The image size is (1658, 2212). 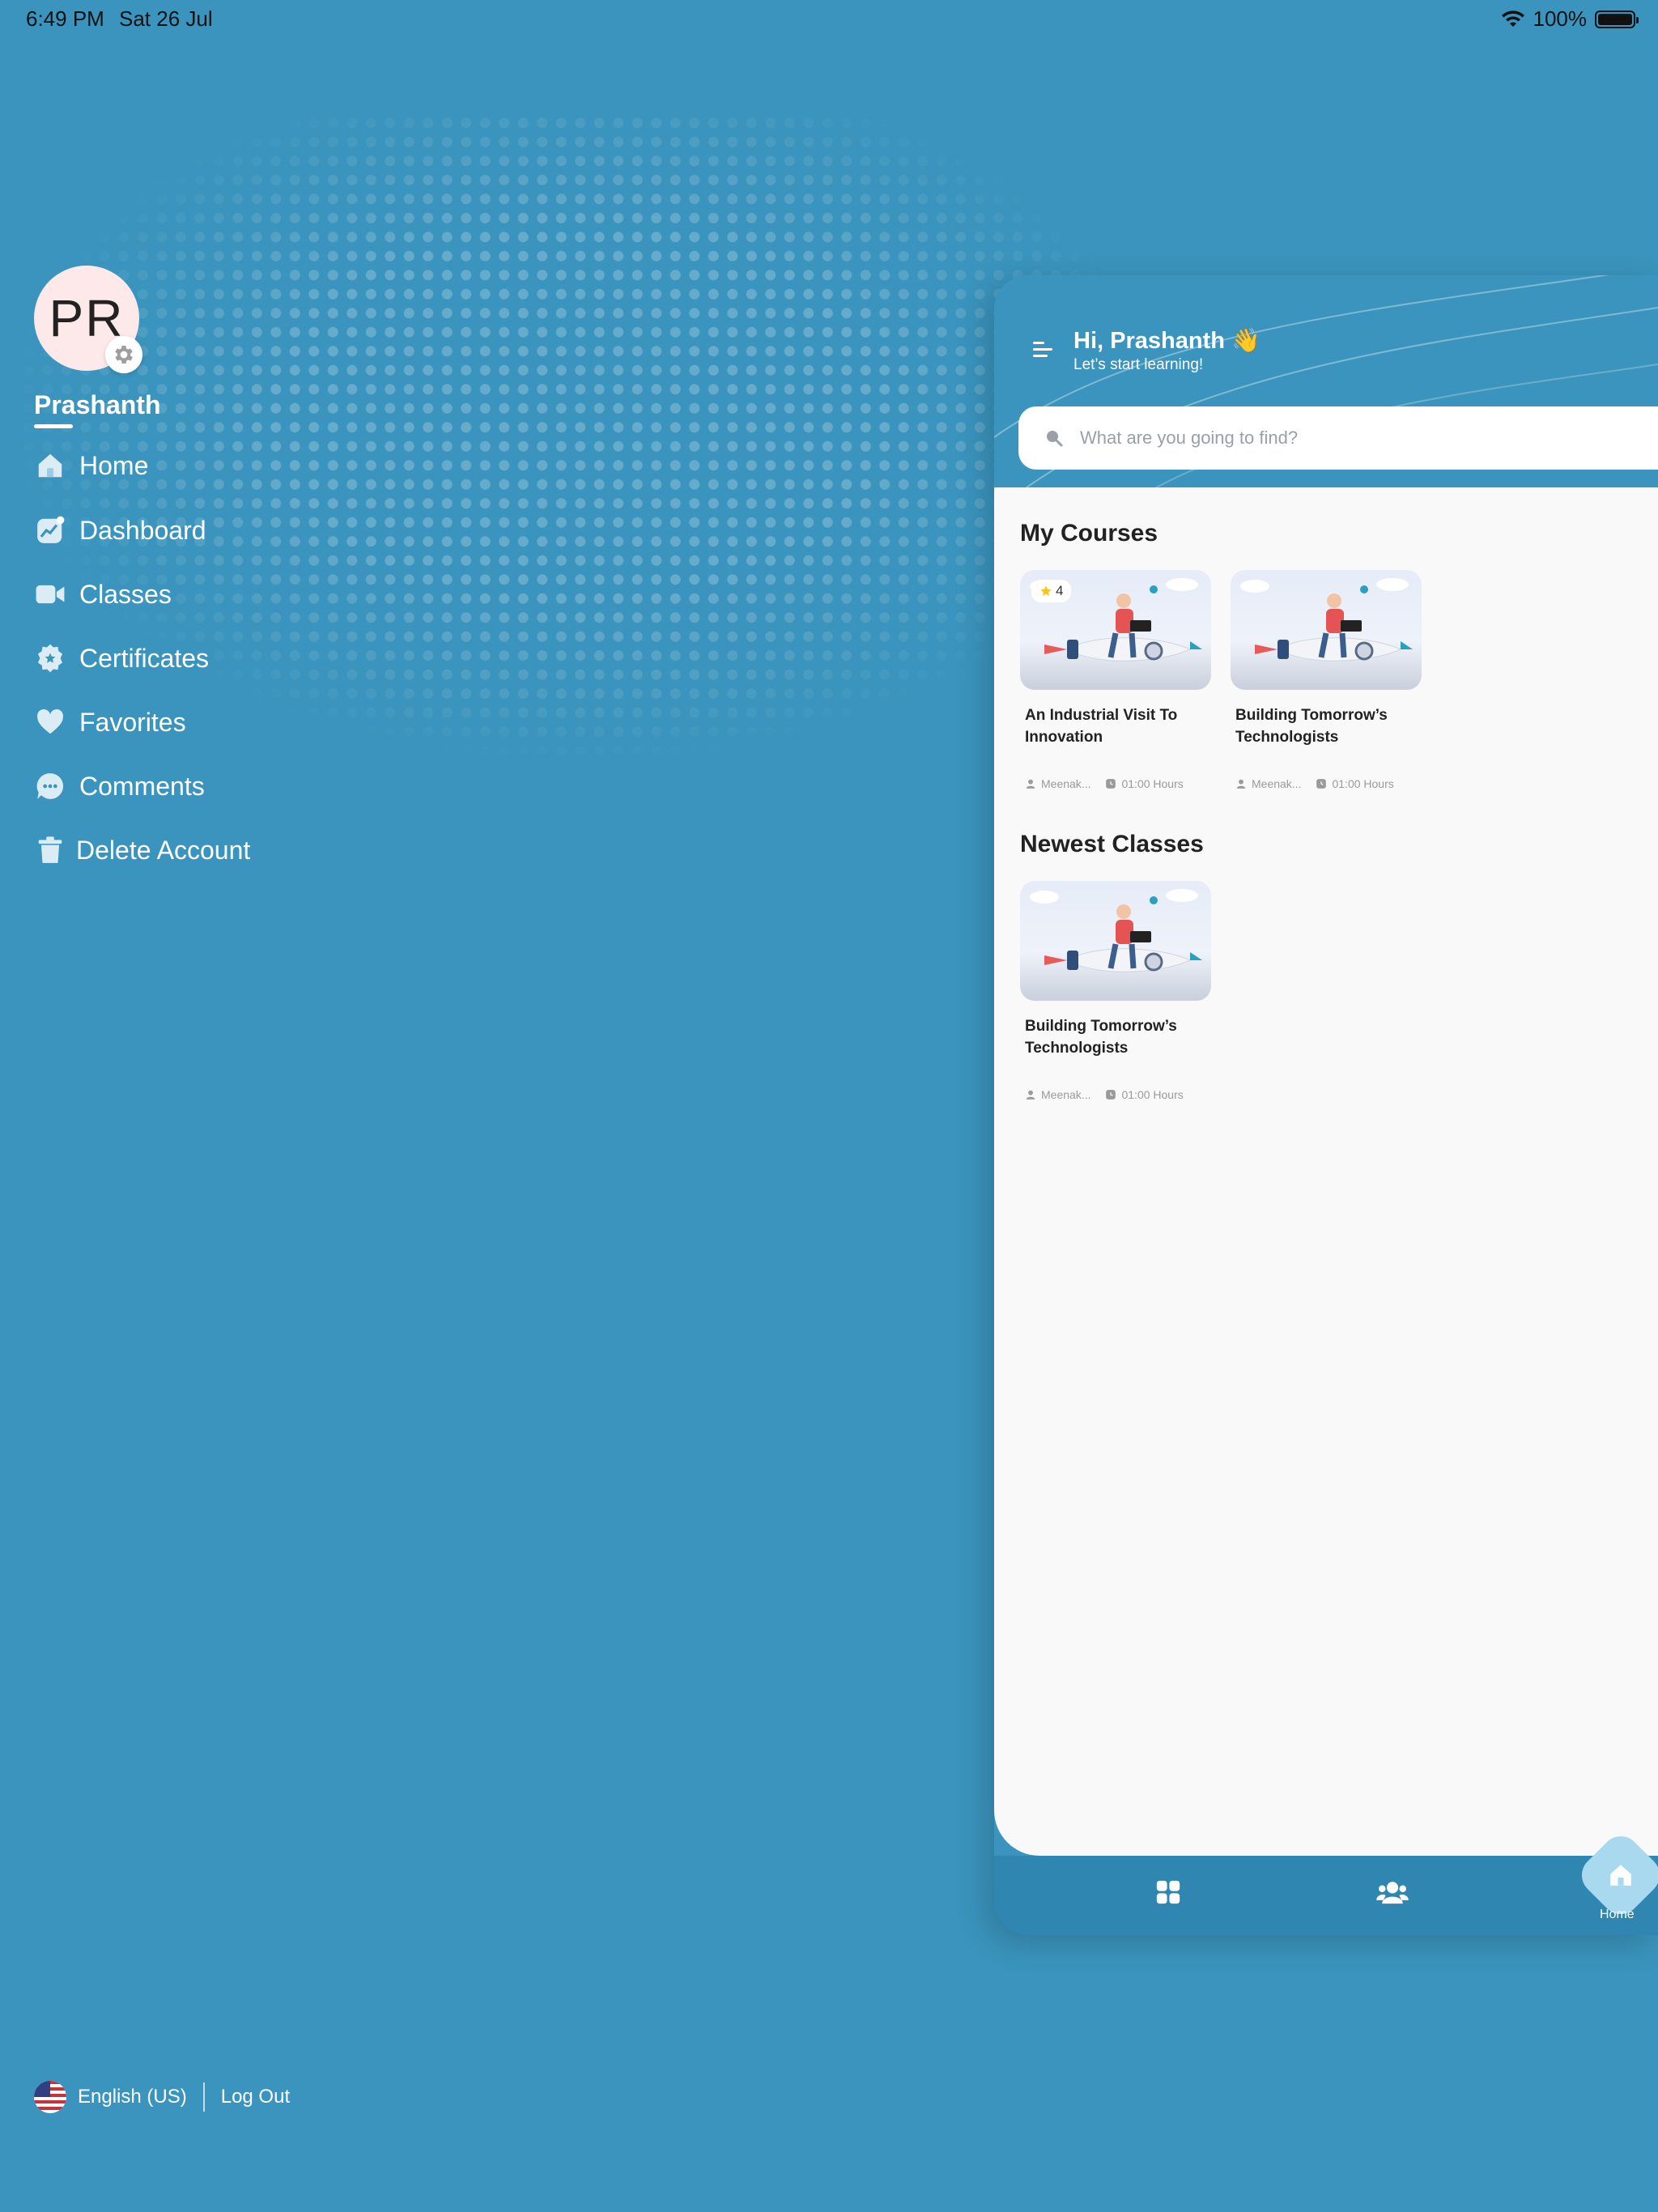 What do you see at coordinates (1046, 590) in the screenshot?
I see `star-icon` at bounding box center [1046, 590].